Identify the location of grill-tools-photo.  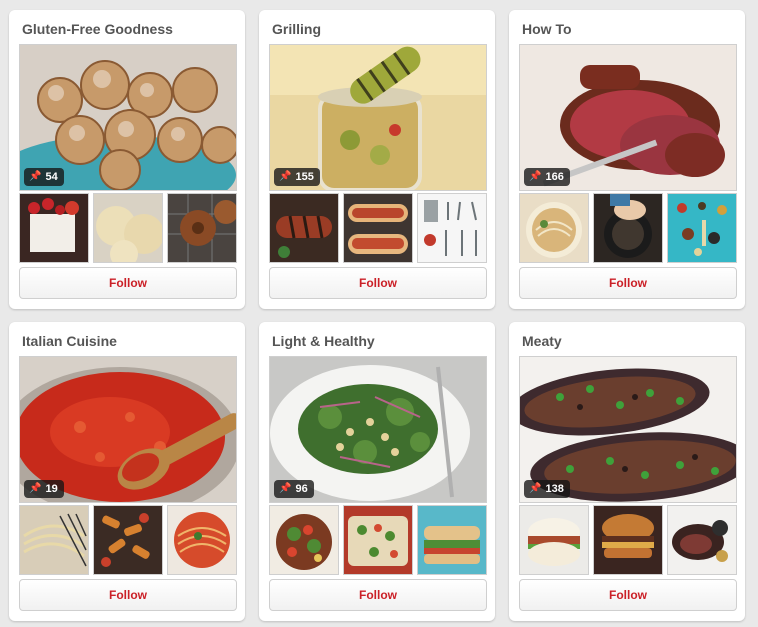
(452, 228).